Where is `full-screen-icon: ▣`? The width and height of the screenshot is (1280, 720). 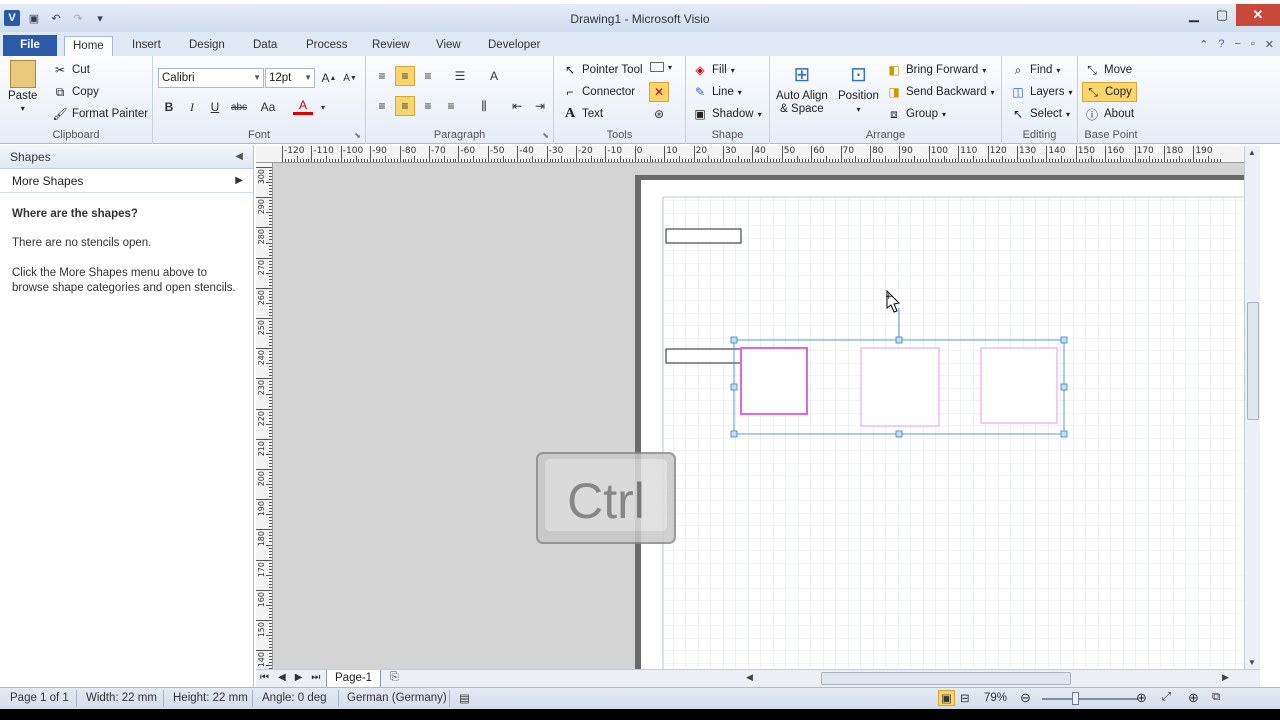
full-screen-icon: ▣ is located at coordinates (946, 698).